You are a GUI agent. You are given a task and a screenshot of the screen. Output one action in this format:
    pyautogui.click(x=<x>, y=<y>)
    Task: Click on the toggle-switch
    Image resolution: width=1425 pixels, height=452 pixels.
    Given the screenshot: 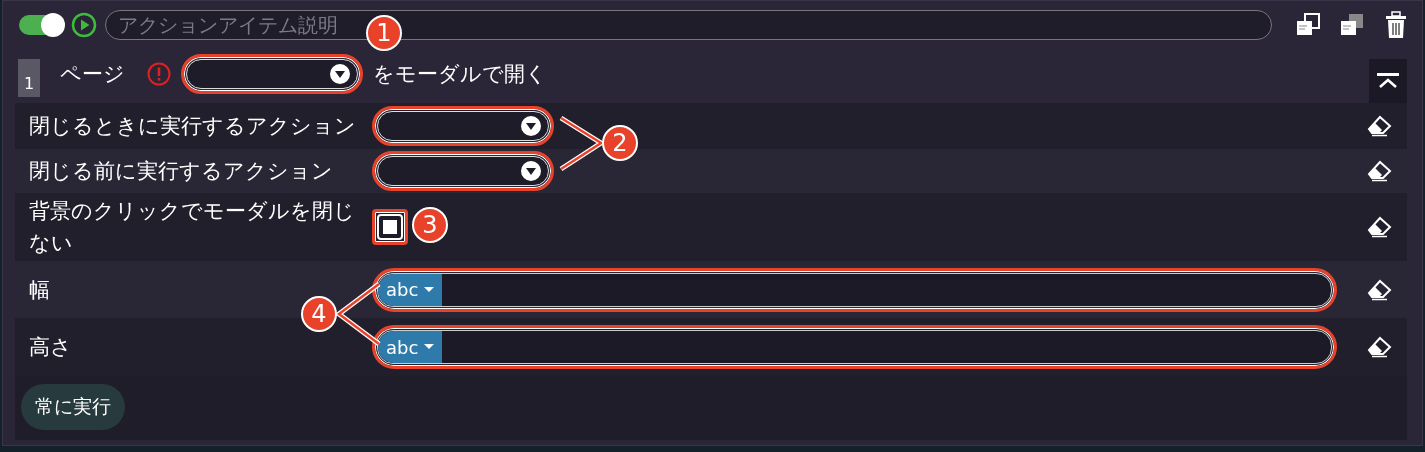 What is the action you would take?
    pyautogui.click(x=41, y=25)
    